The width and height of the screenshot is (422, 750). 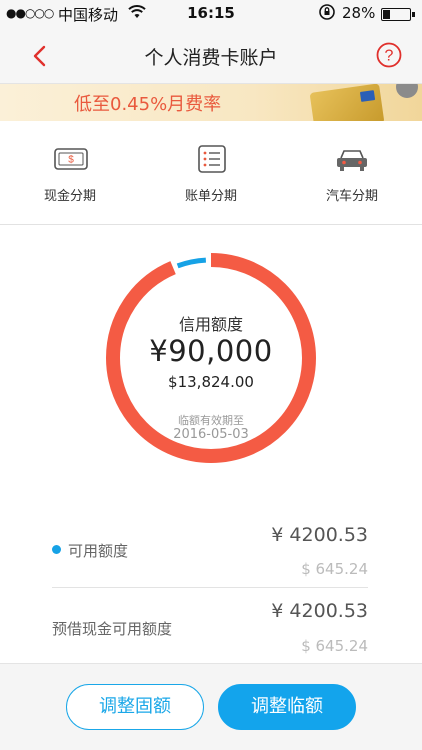 What do you see at coordinates (407, 91) in the screenshot?
I see `banner-close-icon` at bounding box center [407, 91].